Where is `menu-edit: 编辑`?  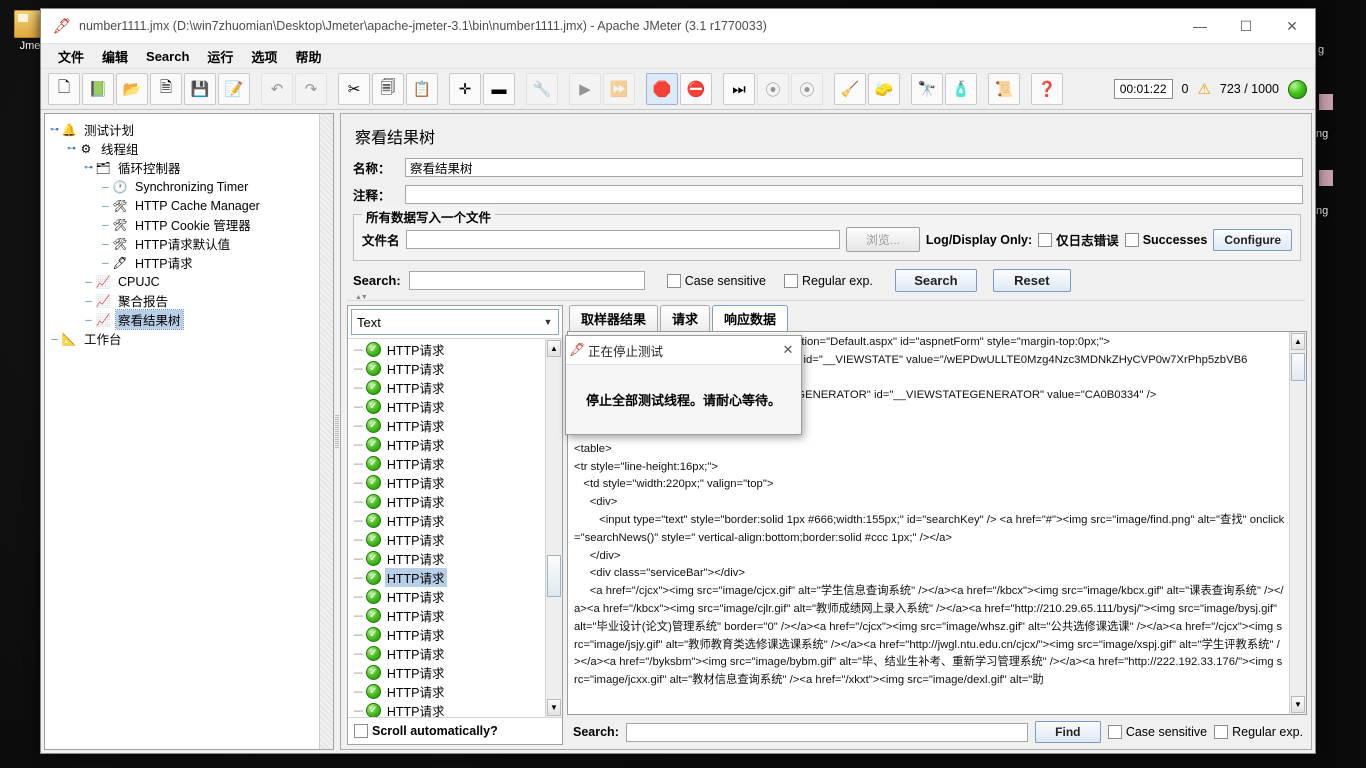
menu-edit: 编辑 is located at coordinates (115, 56).